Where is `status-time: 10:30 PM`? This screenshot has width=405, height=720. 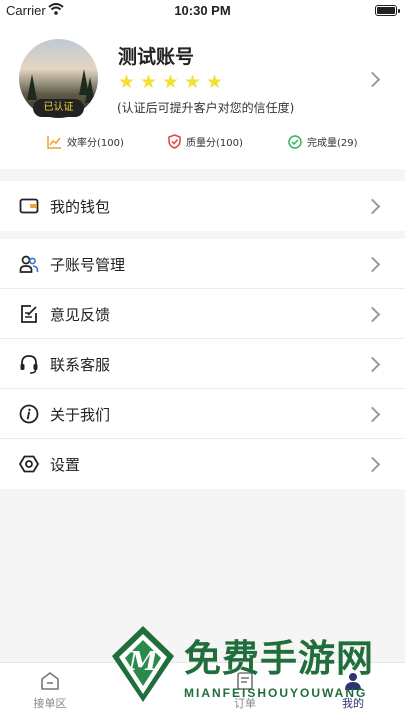
status-time: 10:30 PM is located at coordinates (202, 10).